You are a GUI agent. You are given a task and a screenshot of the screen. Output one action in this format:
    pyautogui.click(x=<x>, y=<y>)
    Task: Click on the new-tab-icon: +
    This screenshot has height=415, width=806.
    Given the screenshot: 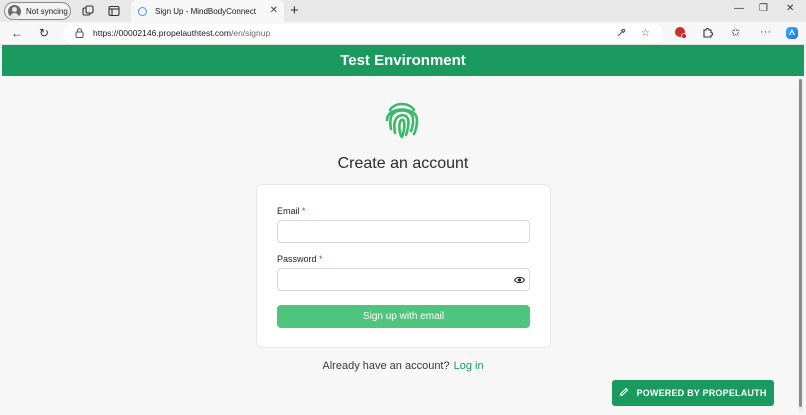 What is the action you would take?
    pyautogui.click(x=294, y=10)
    